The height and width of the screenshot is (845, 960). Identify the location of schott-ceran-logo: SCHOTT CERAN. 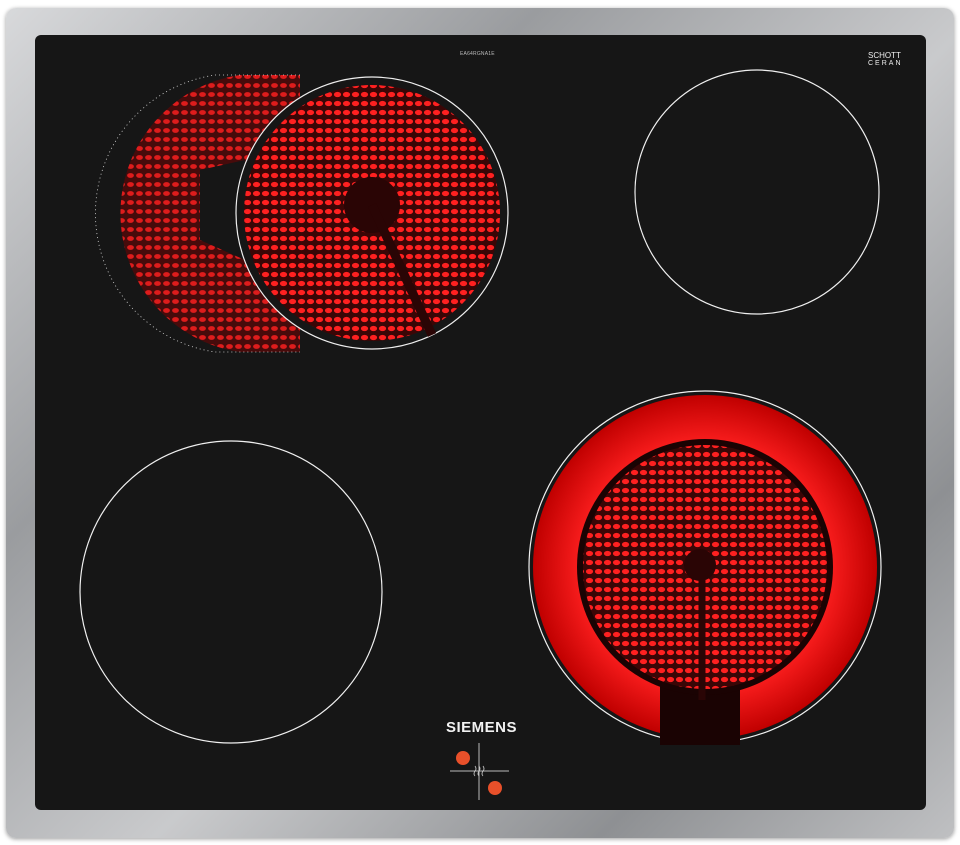
(885, 60).